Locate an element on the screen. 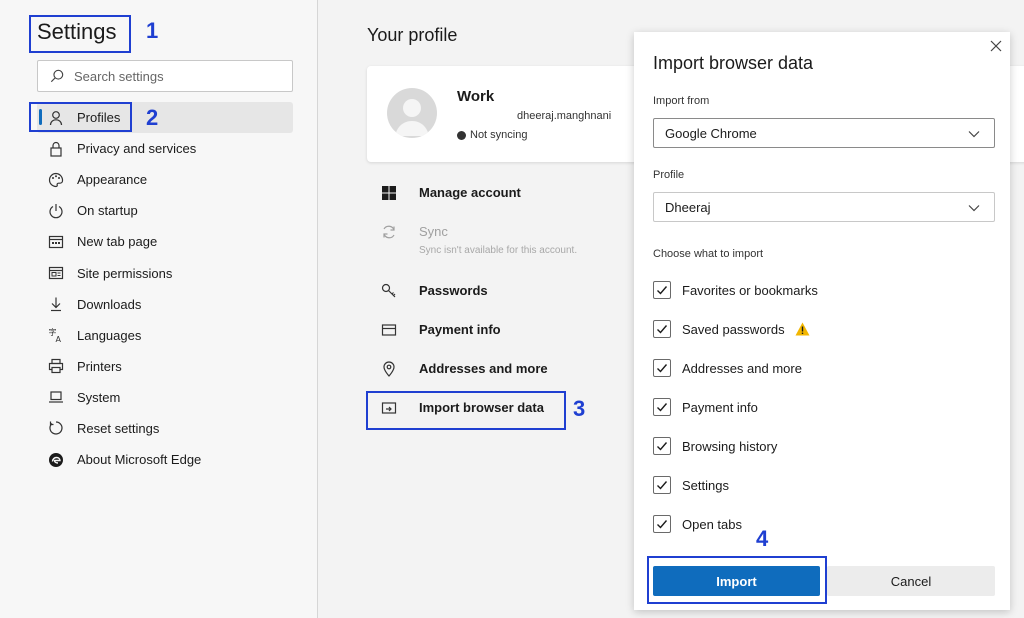 The width and height of the screenshot is (1024, 618). sidebar-item-label: Appearance is located at coordinates (112, 180).